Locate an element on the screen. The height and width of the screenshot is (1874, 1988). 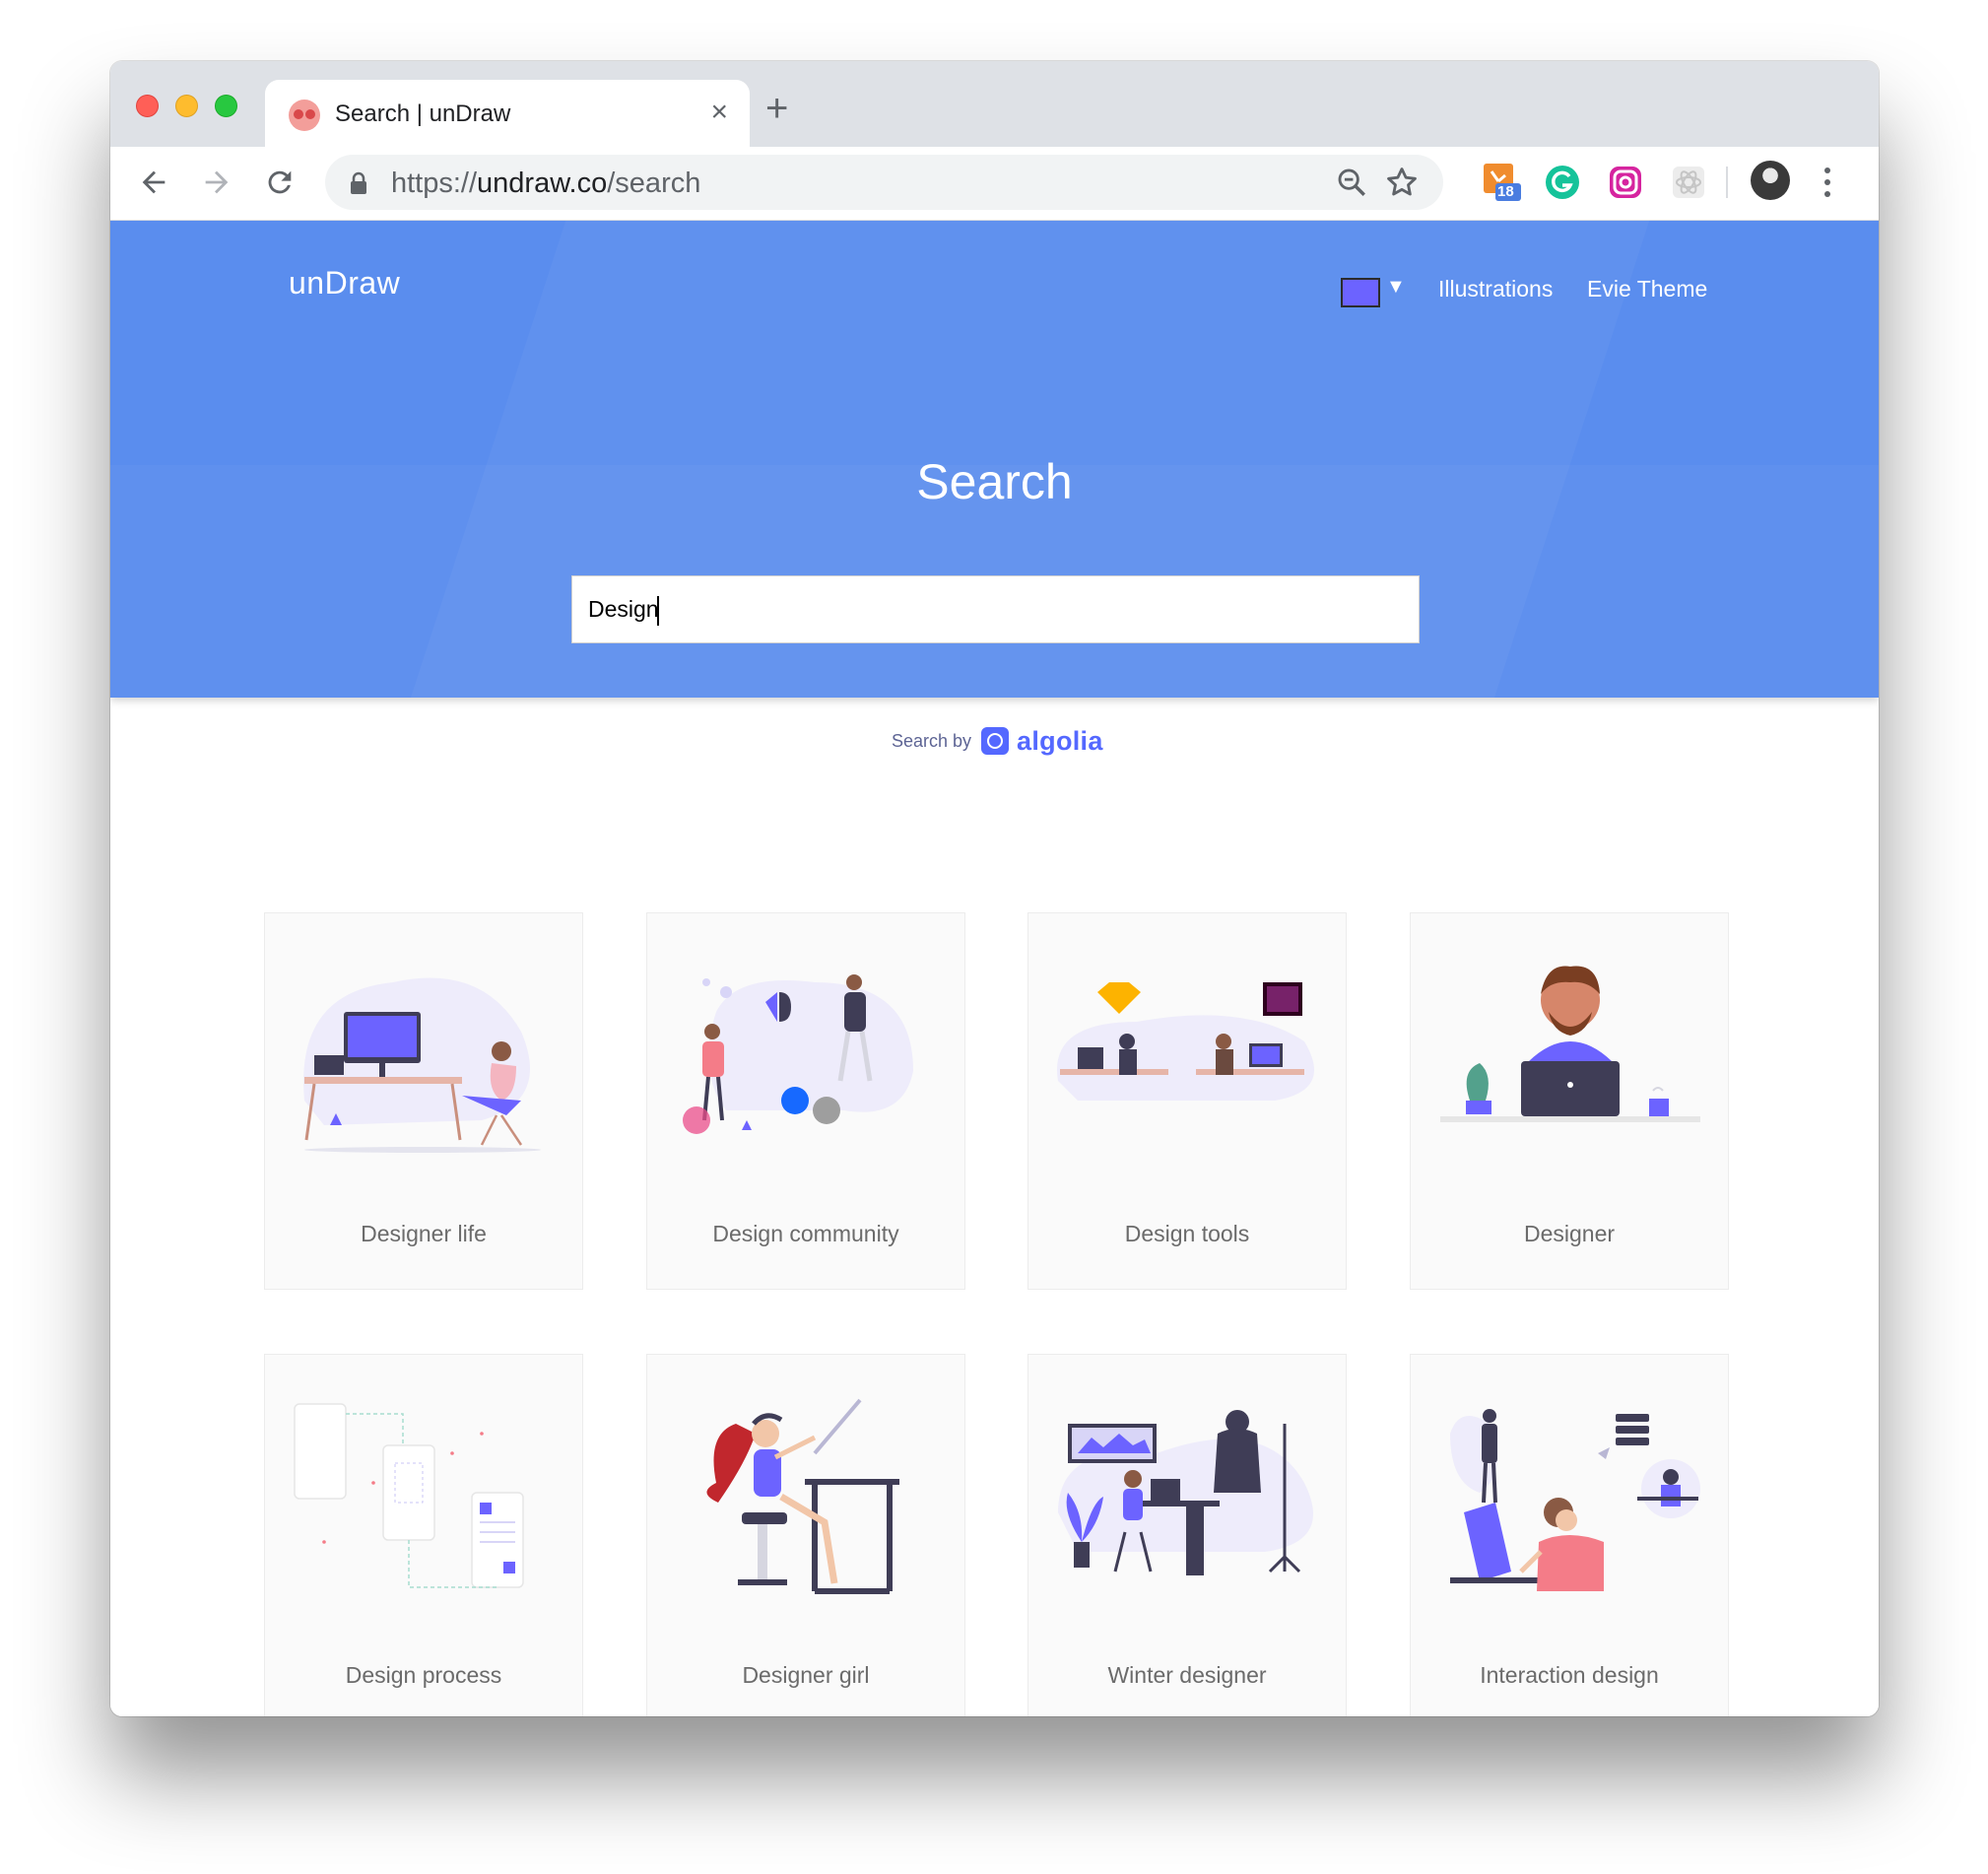
site-logo: unDraw is located at coordinates (345, 283).